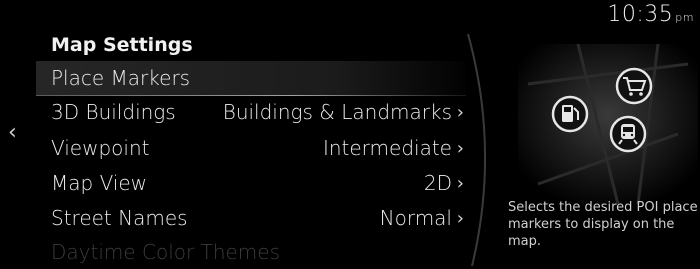  What do you see at coordinates (99, 183) in the screenshot?
I see `menu-item-label: Map View` at bounding box center [99, 183].